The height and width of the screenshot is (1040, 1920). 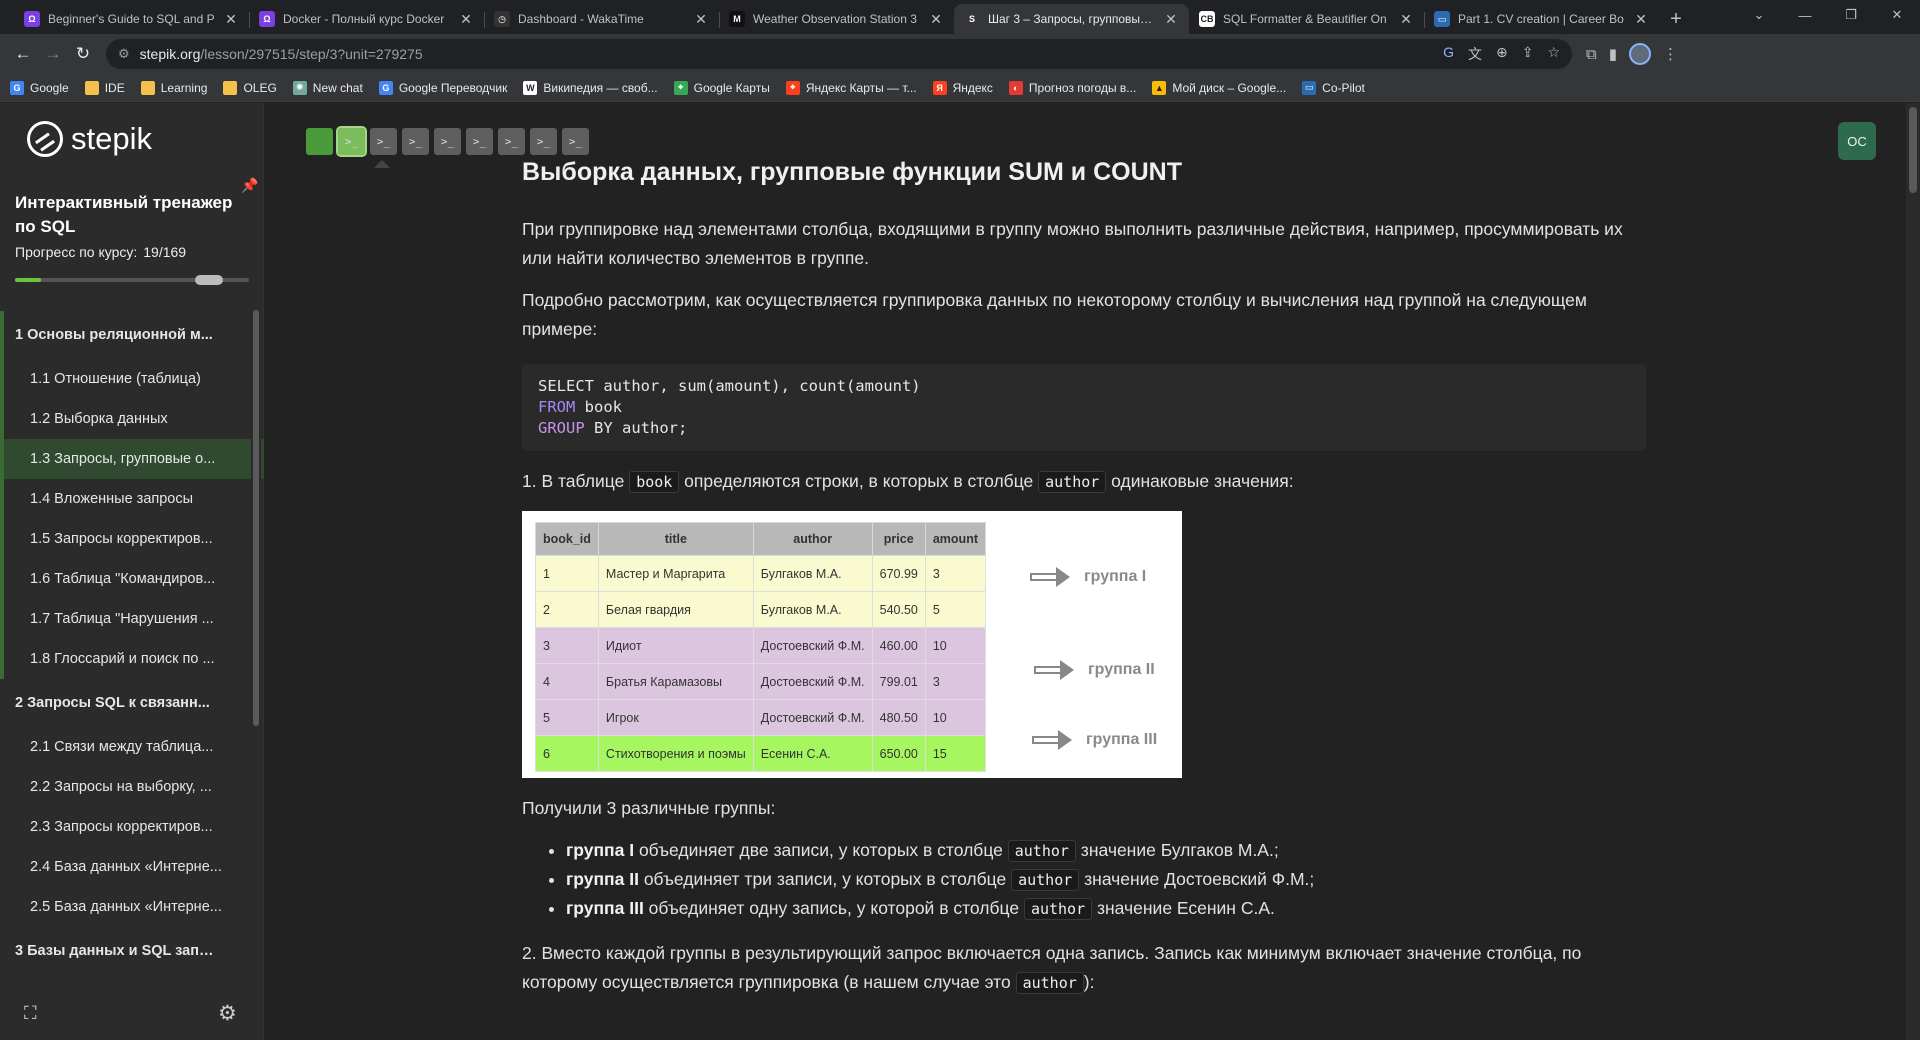 I want to click on browser-tab: S Шаг 3 – Запросы, групповые о ✕, so click(x=1071, y=19).